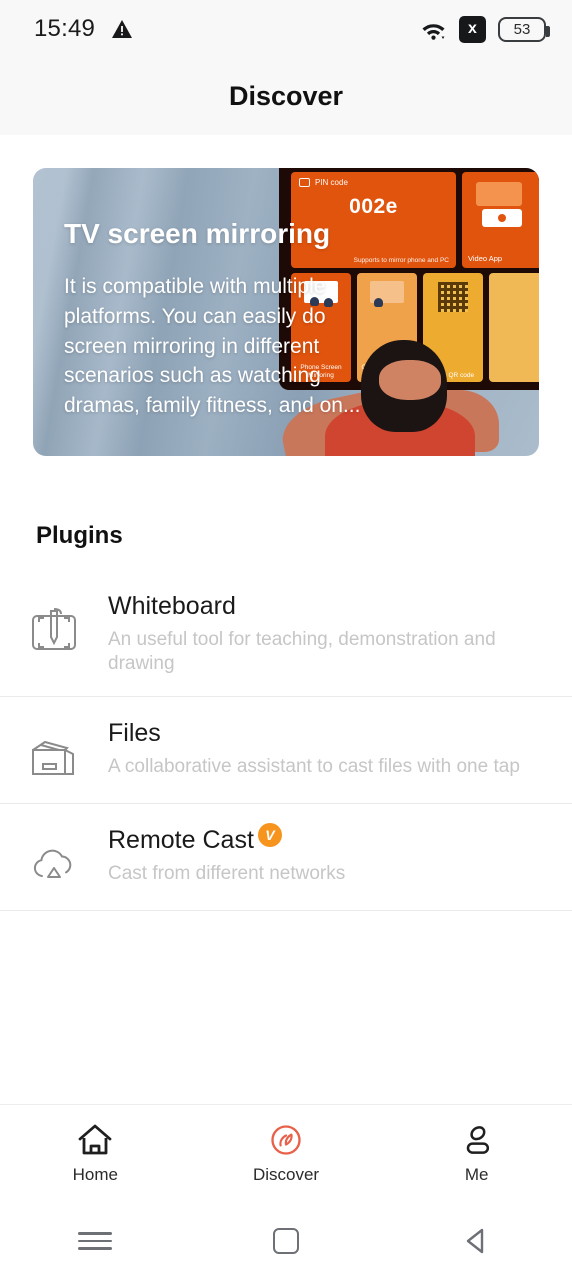 The image size is (572, 1280). I want to click on plugin-name-text: Whiteboard, so click(172, 606).